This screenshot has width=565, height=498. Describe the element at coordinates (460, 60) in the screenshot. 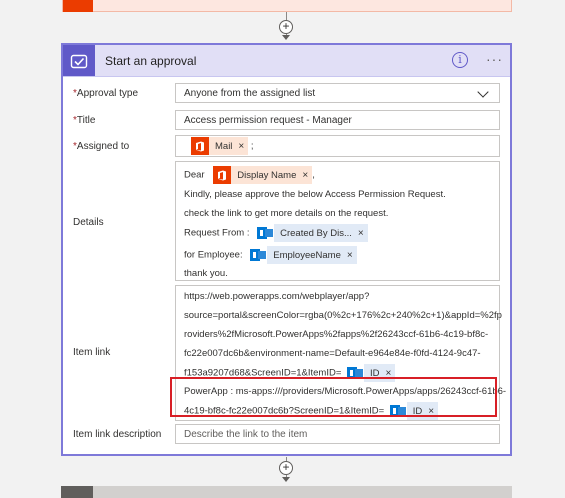

I see `info-icon: i` at that location.